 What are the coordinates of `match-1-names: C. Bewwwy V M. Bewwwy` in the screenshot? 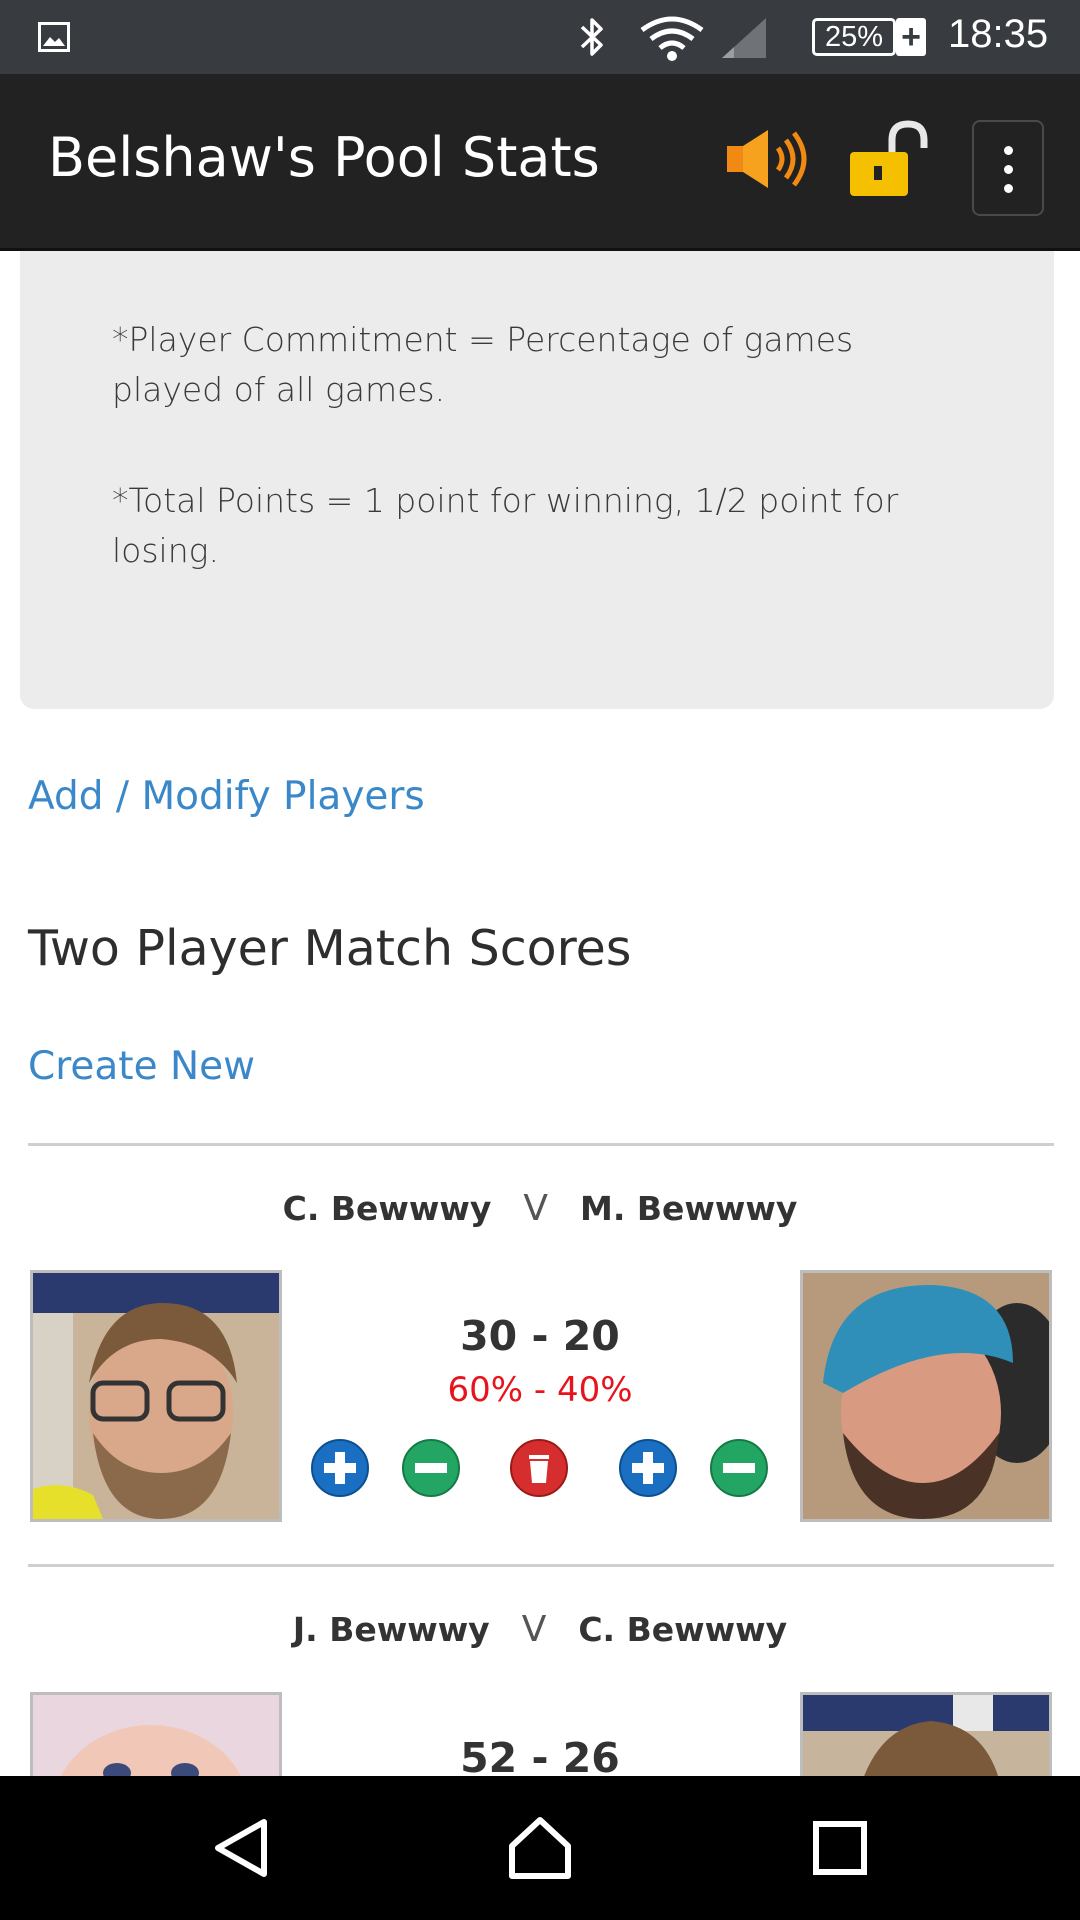 It's located at (540, 1208).